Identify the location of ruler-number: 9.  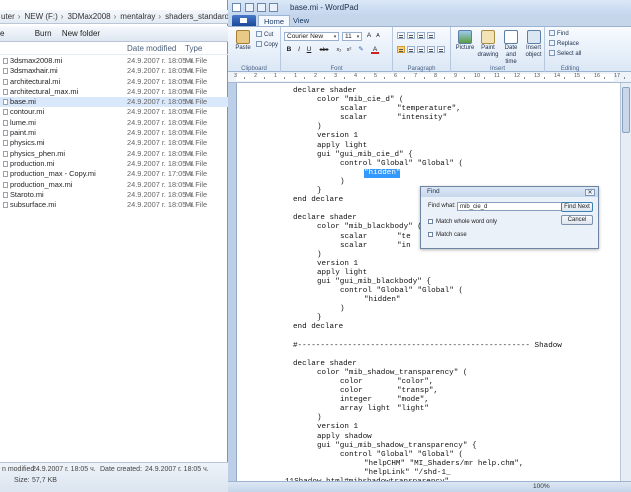
(456, 76).